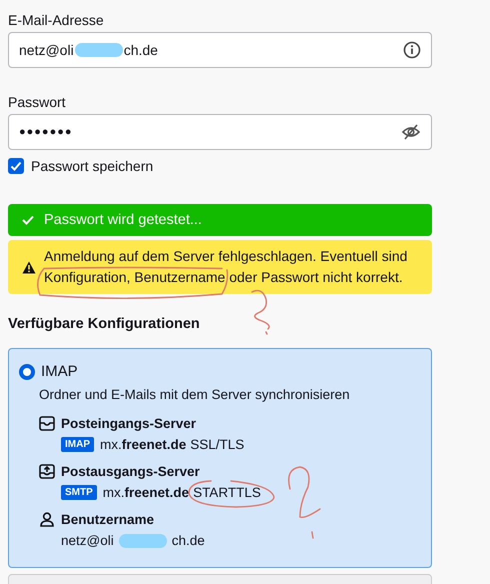 This screenshot has height=584, width=490. What do you see at coordinates (226, 267) in the screenshot?
I see `warning-text: Anmeldung auf dem Server fehlgeschlagen. Eventuell sind Konfiguration, Benutzername oder Passwort nicht korrekt.` at bounding box center [226, 267].